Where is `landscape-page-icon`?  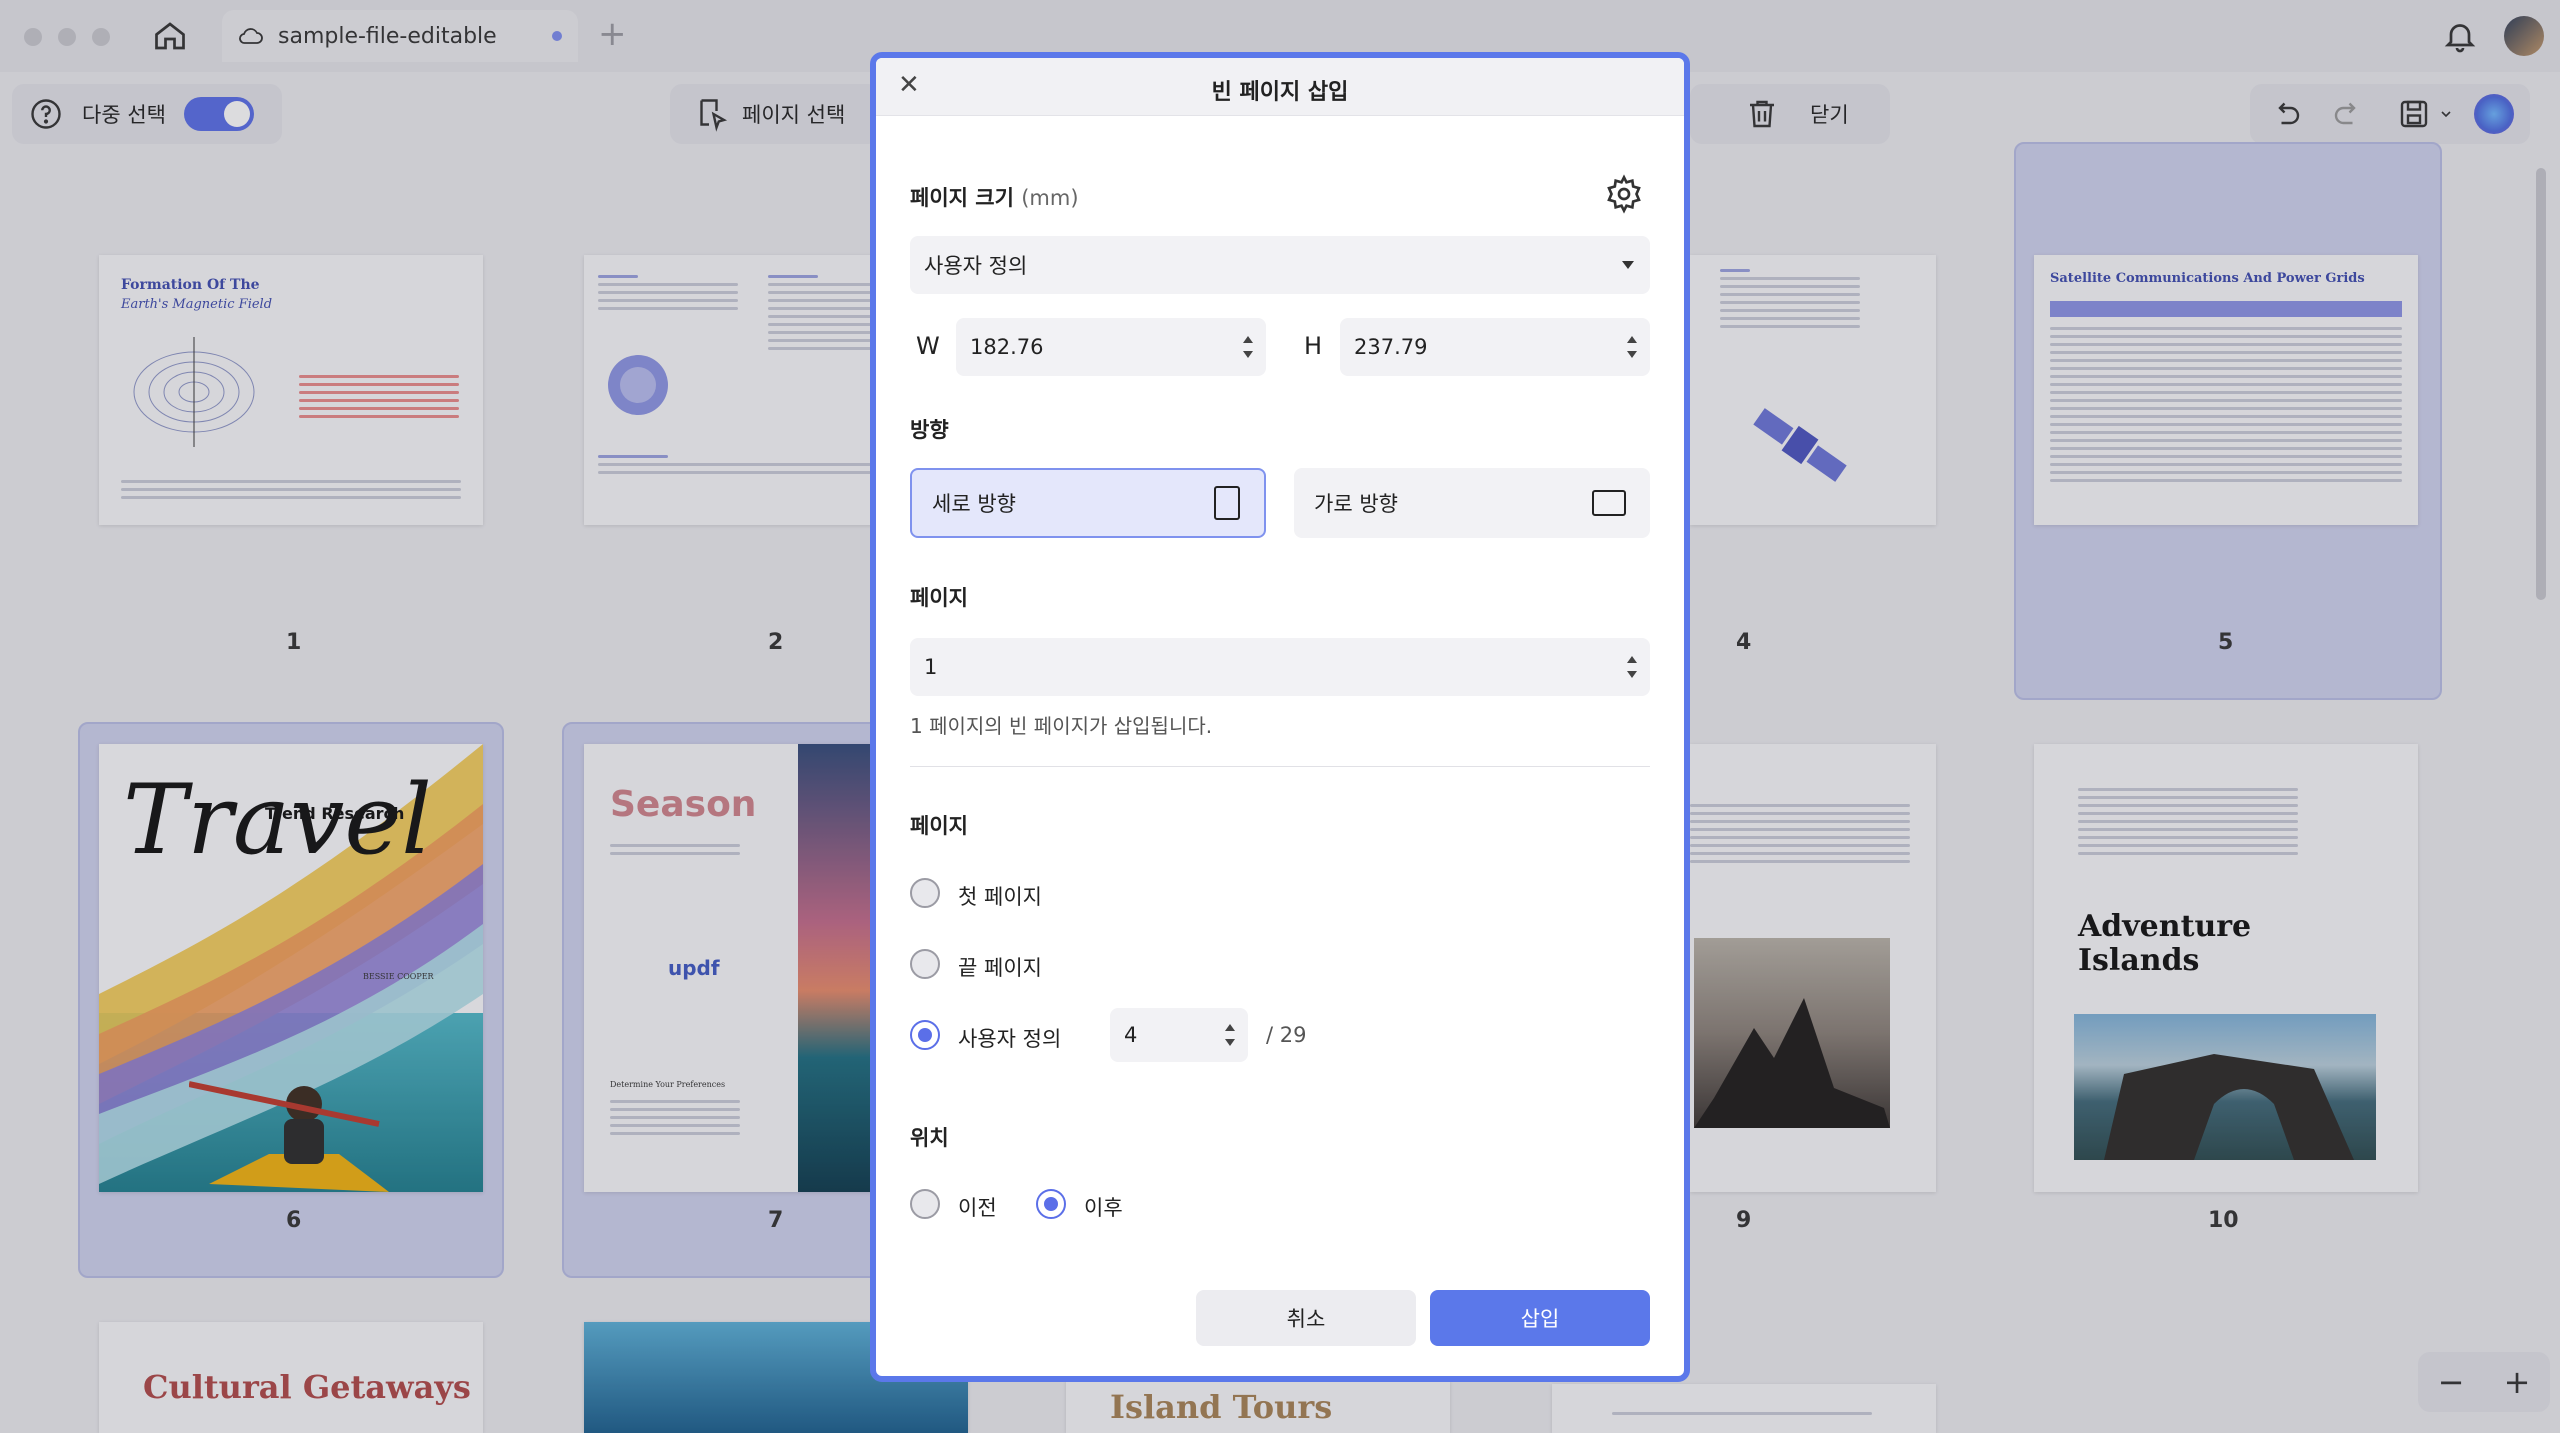
landscape-page-icon is located at coordinates (1609, 503).